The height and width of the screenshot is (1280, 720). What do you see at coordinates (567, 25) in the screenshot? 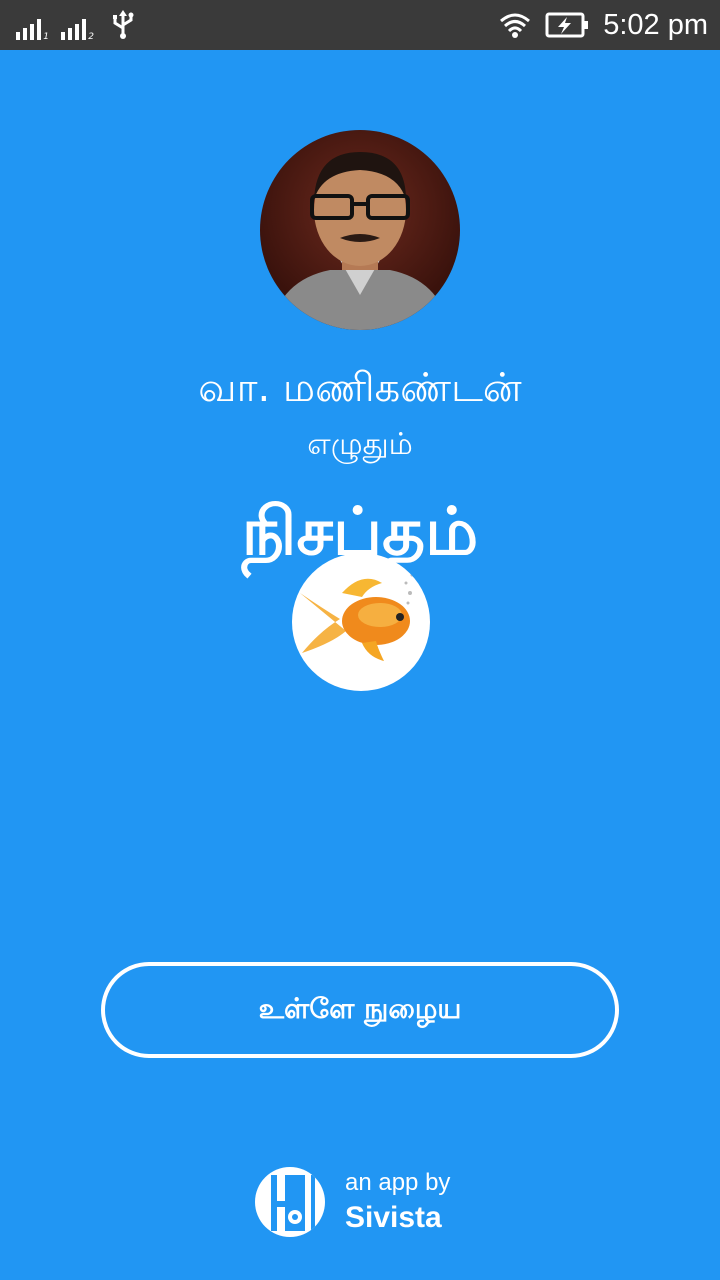
I see `battery-charging-icon` at bounding box center [567, 25].